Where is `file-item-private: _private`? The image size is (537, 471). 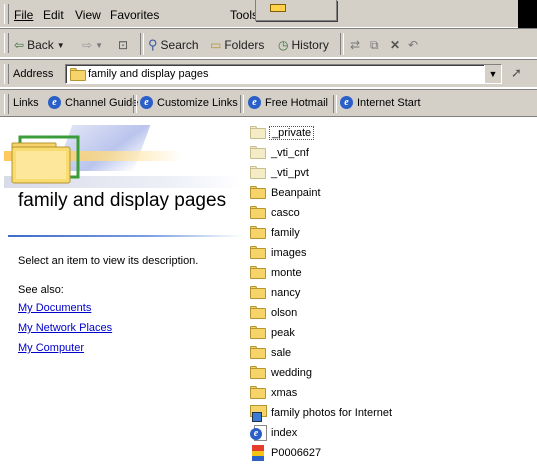
file-item-private: _private is located at coordinates (282, 132).